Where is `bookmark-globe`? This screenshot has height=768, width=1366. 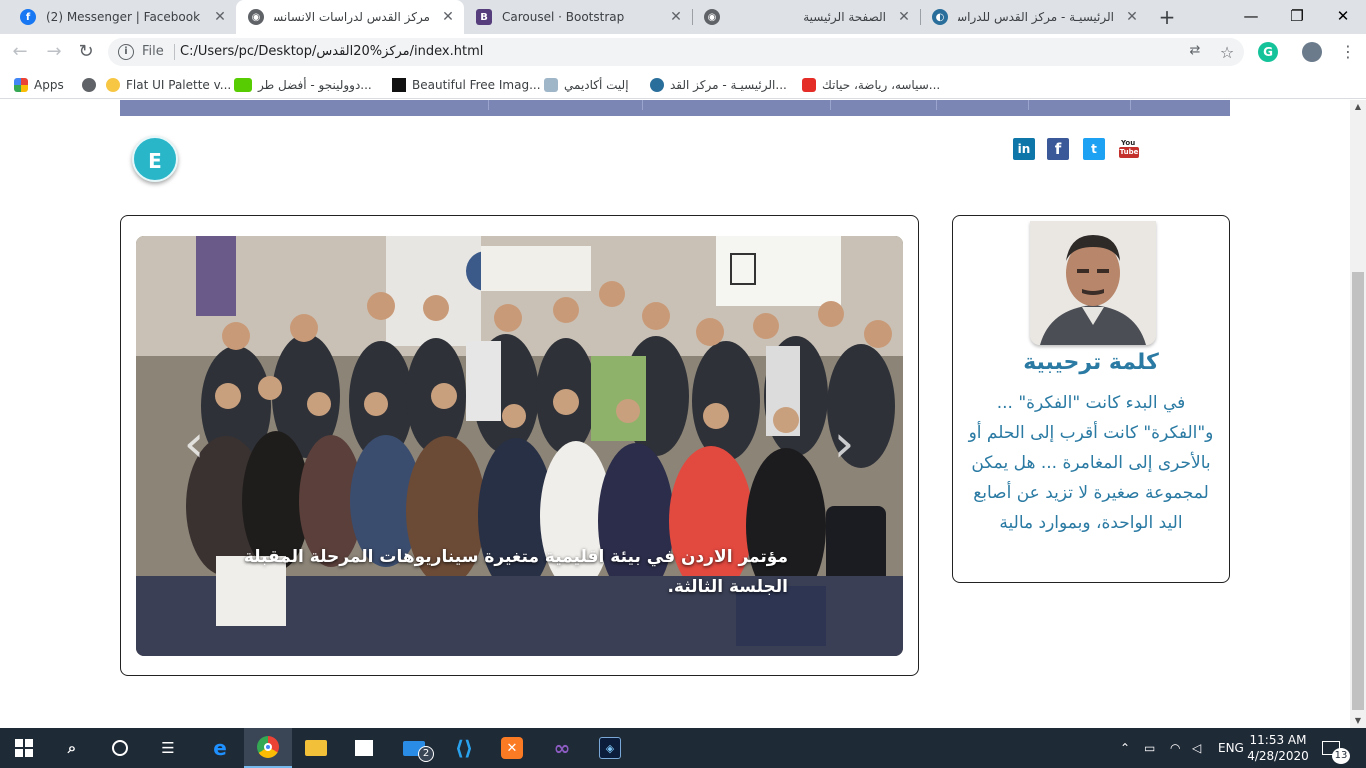
bookmark-globe is located at coordinates (92, 85).